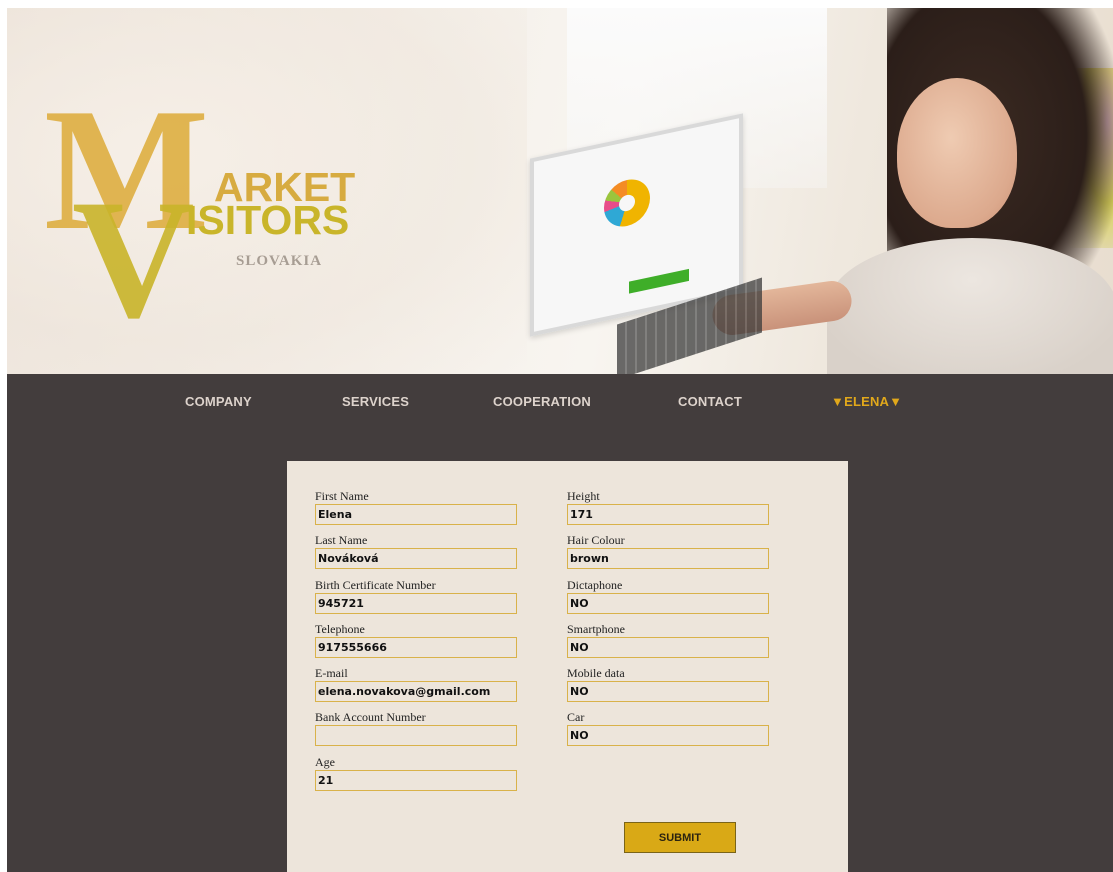 Image resolution: width=1113 pixels, height=872 pixels. What do you see at coordinates (375, 585) in the screenshot?
I see `birth-certificate-label: Birth Certificate Number` at bounding box center [375, 585].